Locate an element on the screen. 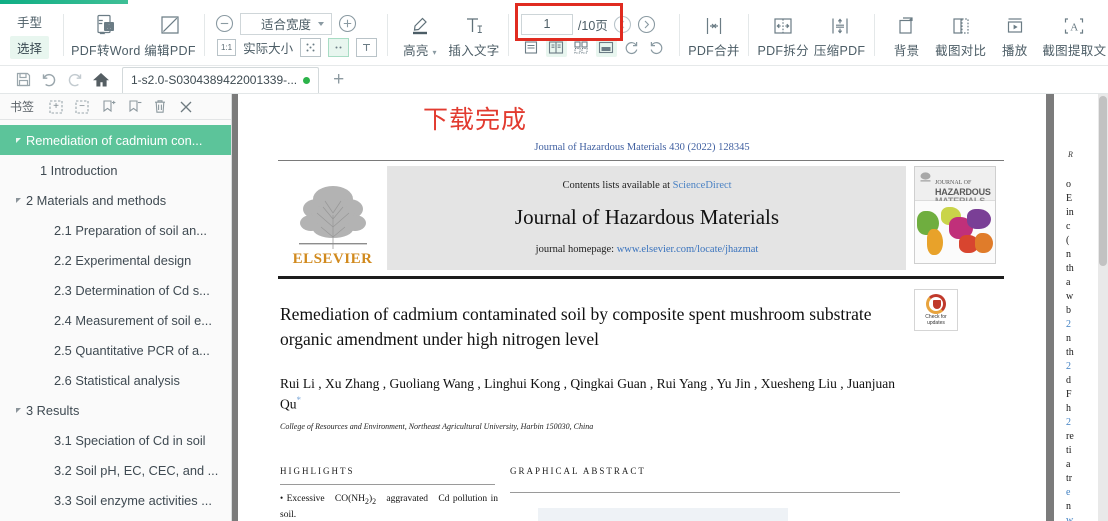 Image resolution: width=1108 pixels, height=521 pixels. zoom-level-select: 适合宽度 is located at coordinates (286, 23).